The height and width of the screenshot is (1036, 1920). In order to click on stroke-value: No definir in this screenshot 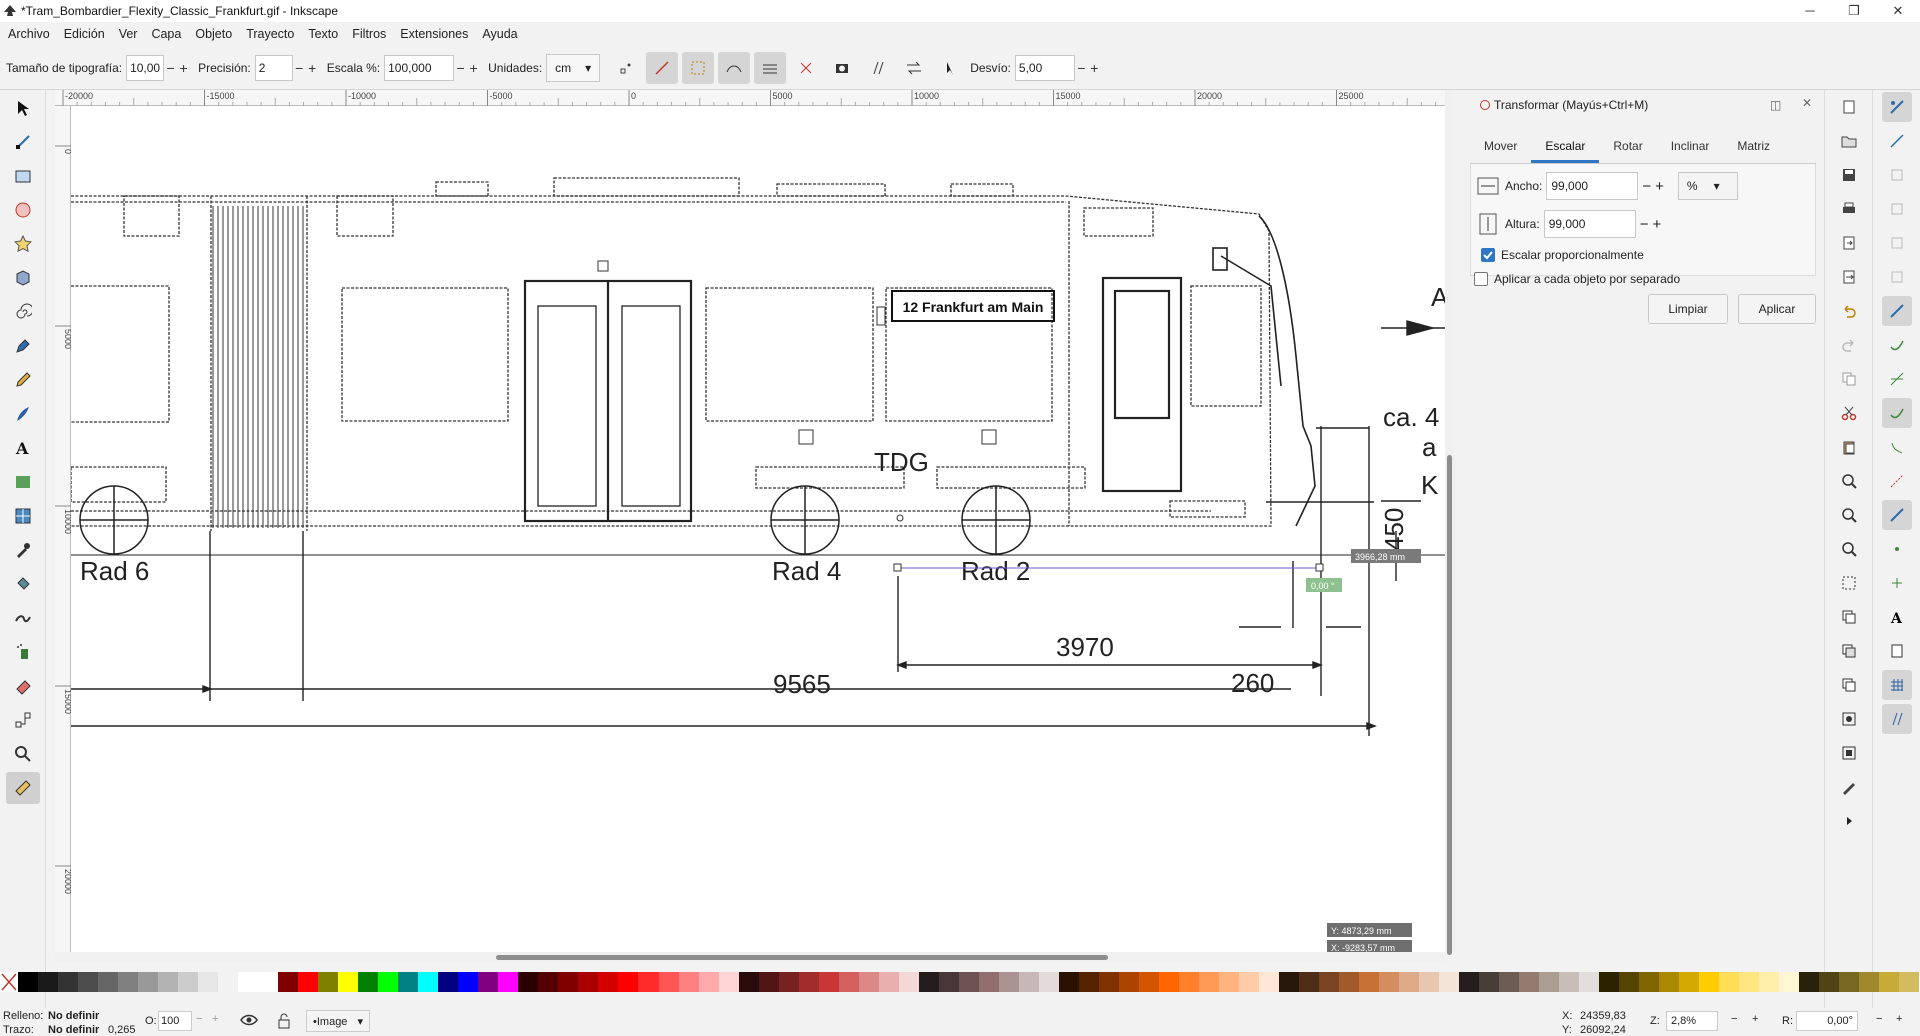, I will do `click(73, 1030)`.